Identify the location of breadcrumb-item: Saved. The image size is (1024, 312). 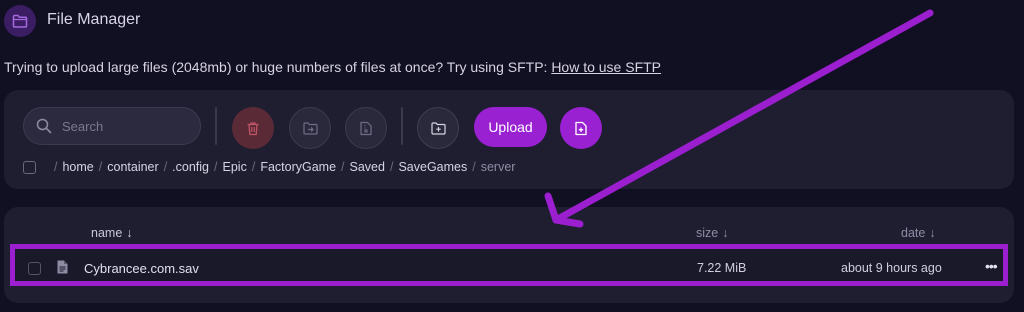
(367, 167).